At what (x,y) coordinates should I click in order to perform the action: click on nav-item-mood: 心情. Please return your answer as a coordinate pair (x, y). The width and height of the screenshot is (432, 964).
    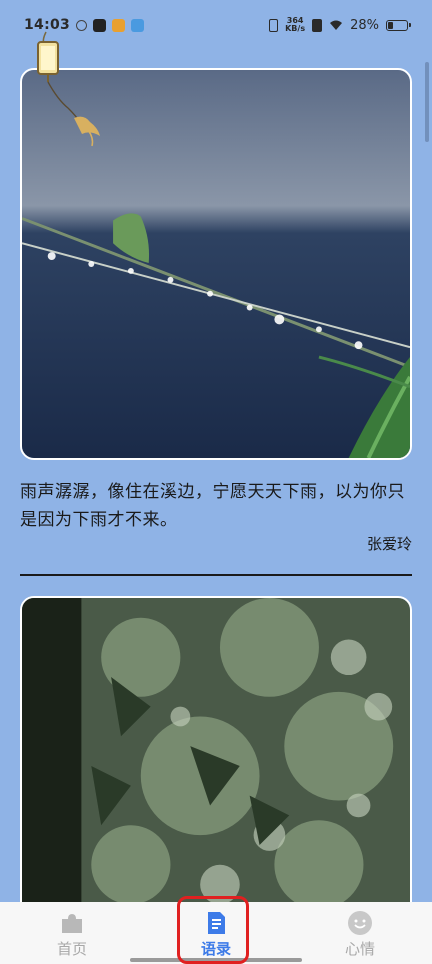
    Looking at the image, I should click on (360, 933).